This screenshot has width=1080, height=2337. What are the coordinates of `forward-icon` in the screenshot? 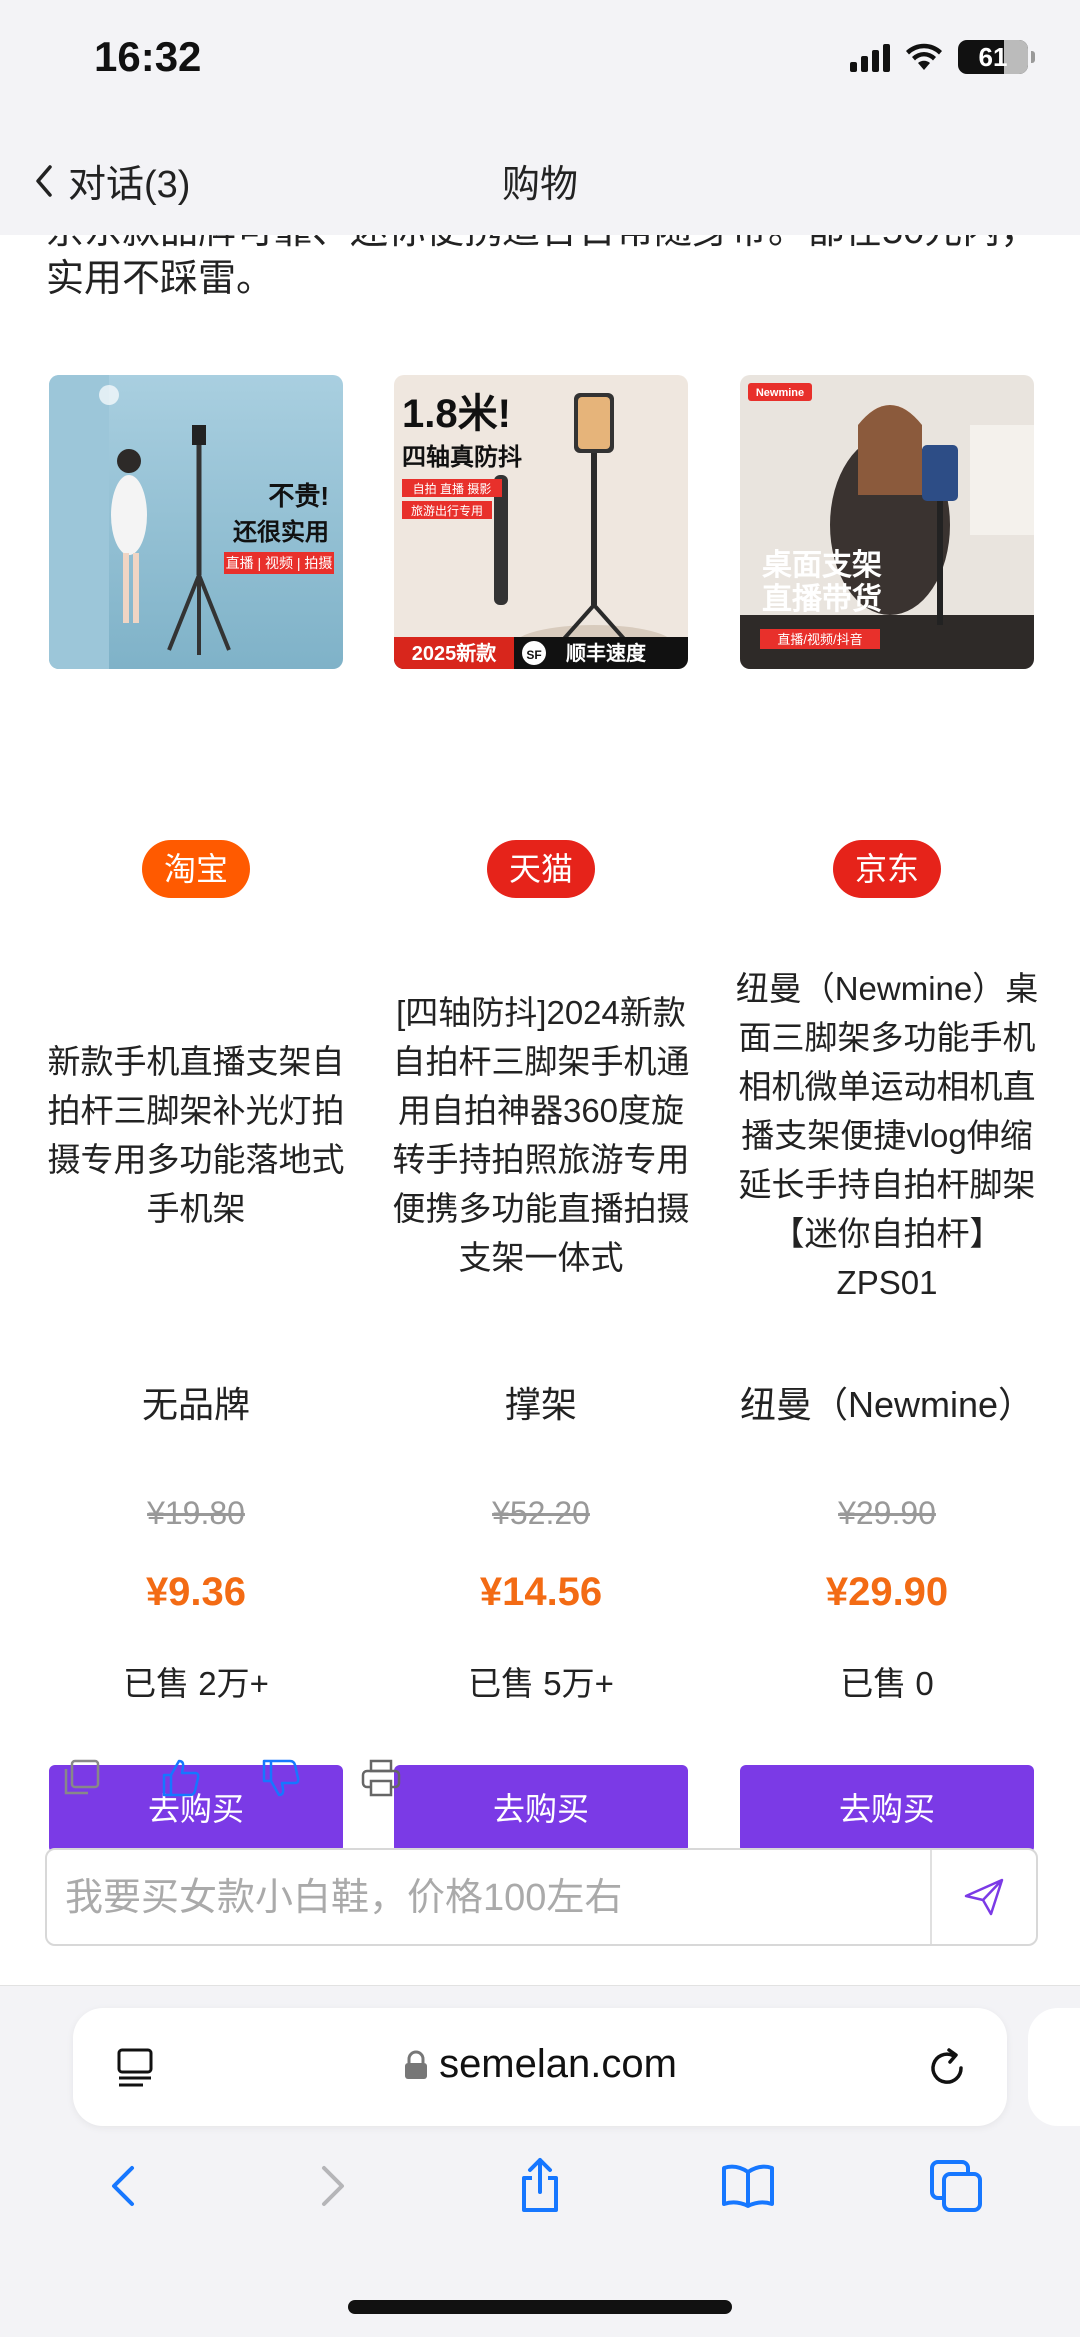 It's located at (332, 2186).